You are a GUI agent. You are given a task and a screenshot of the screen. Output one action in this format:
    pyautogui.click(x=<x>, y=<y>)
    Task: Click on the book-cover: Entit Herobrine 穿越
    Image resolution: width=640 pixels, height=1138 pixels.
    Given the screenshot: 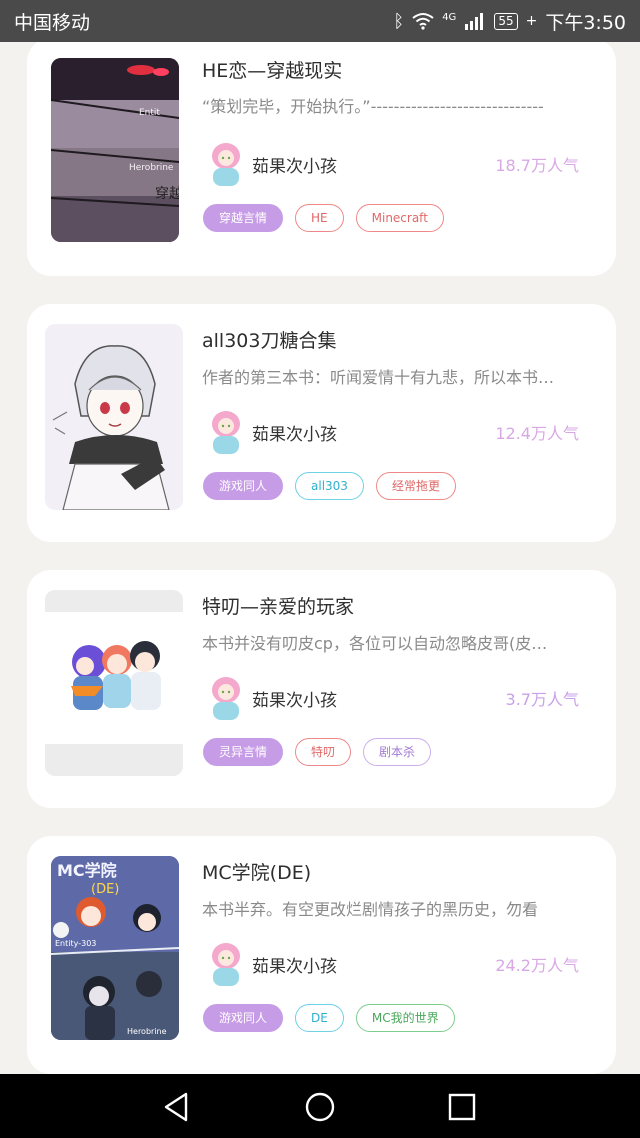 What is the action you would take?
    pyautogui.click(x=115, y=150)
    